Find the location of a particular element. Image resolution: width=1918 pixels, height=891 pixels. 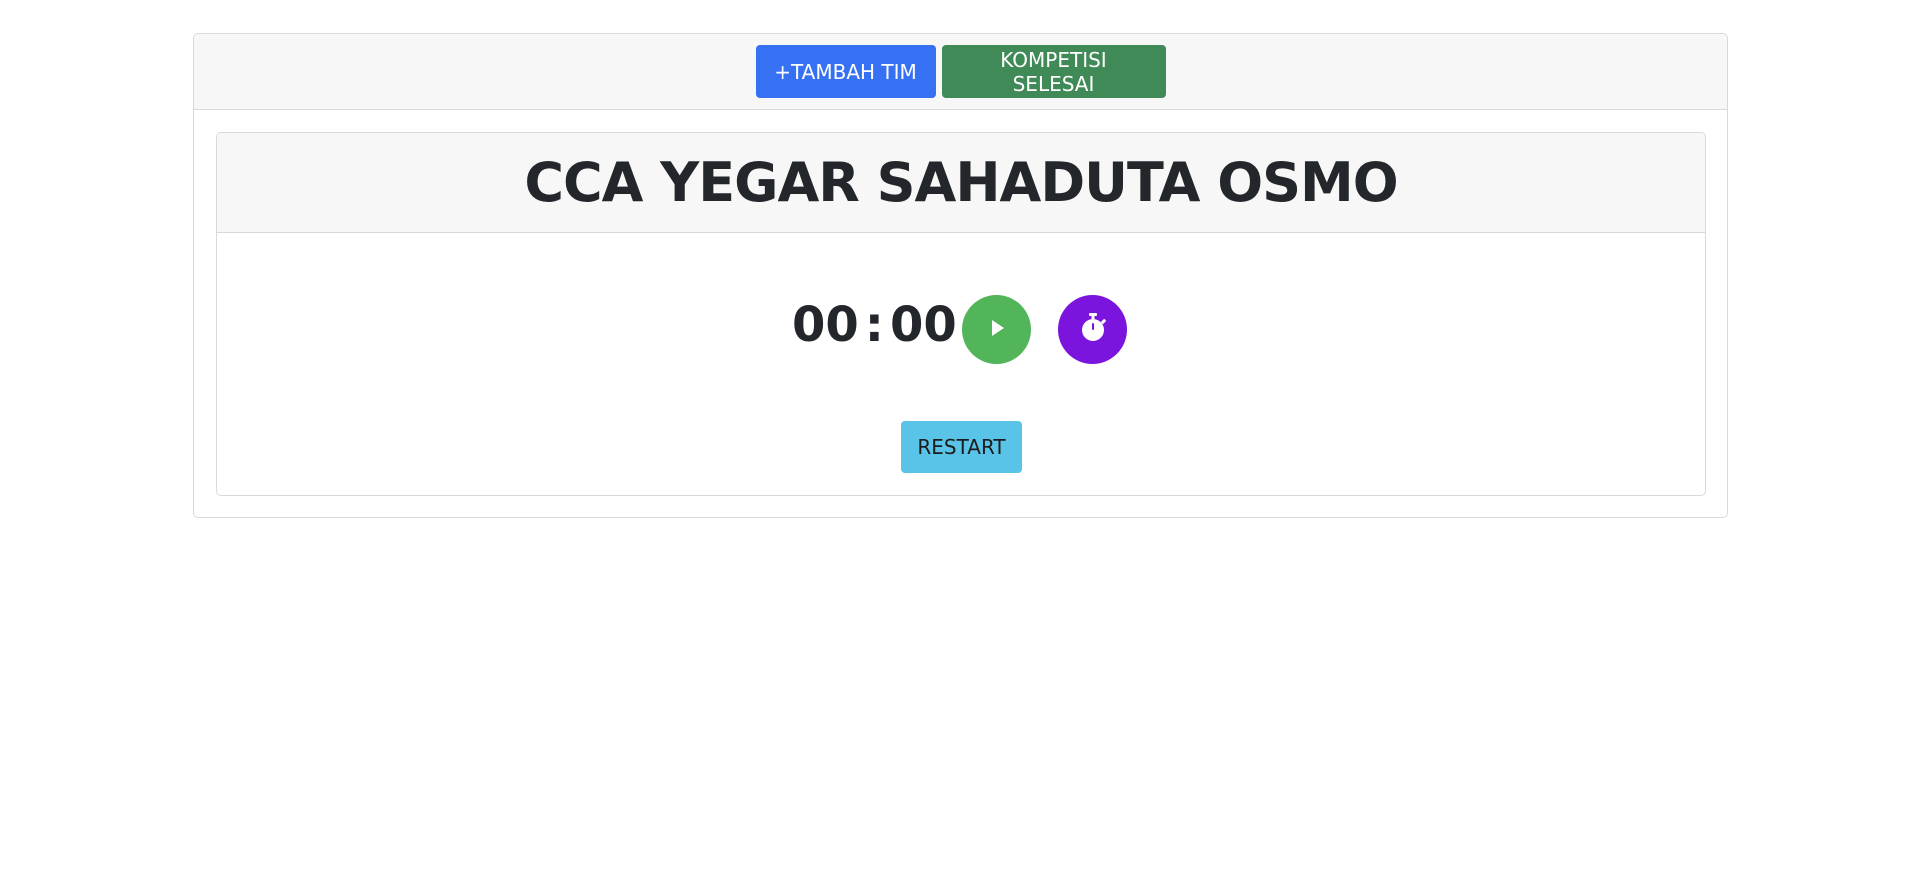

timer-display: 00 is located at coordinates (874, 325).